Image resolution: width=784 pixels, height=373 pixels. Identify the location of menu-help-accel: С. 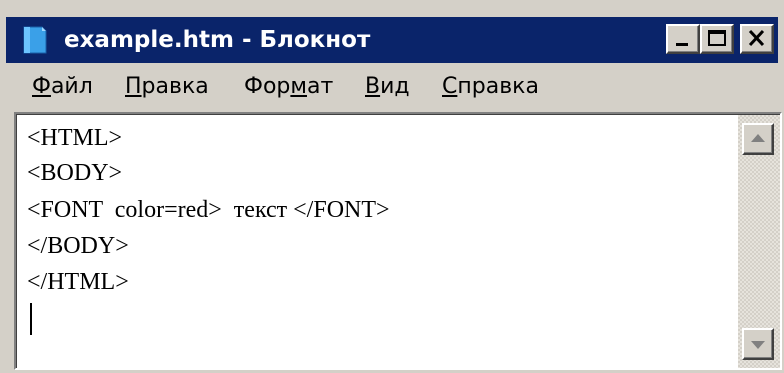
(450, 86).